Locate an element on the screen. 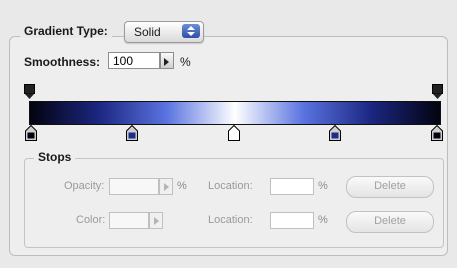  location-label-1: Location: is located at coordinates (230, 186).